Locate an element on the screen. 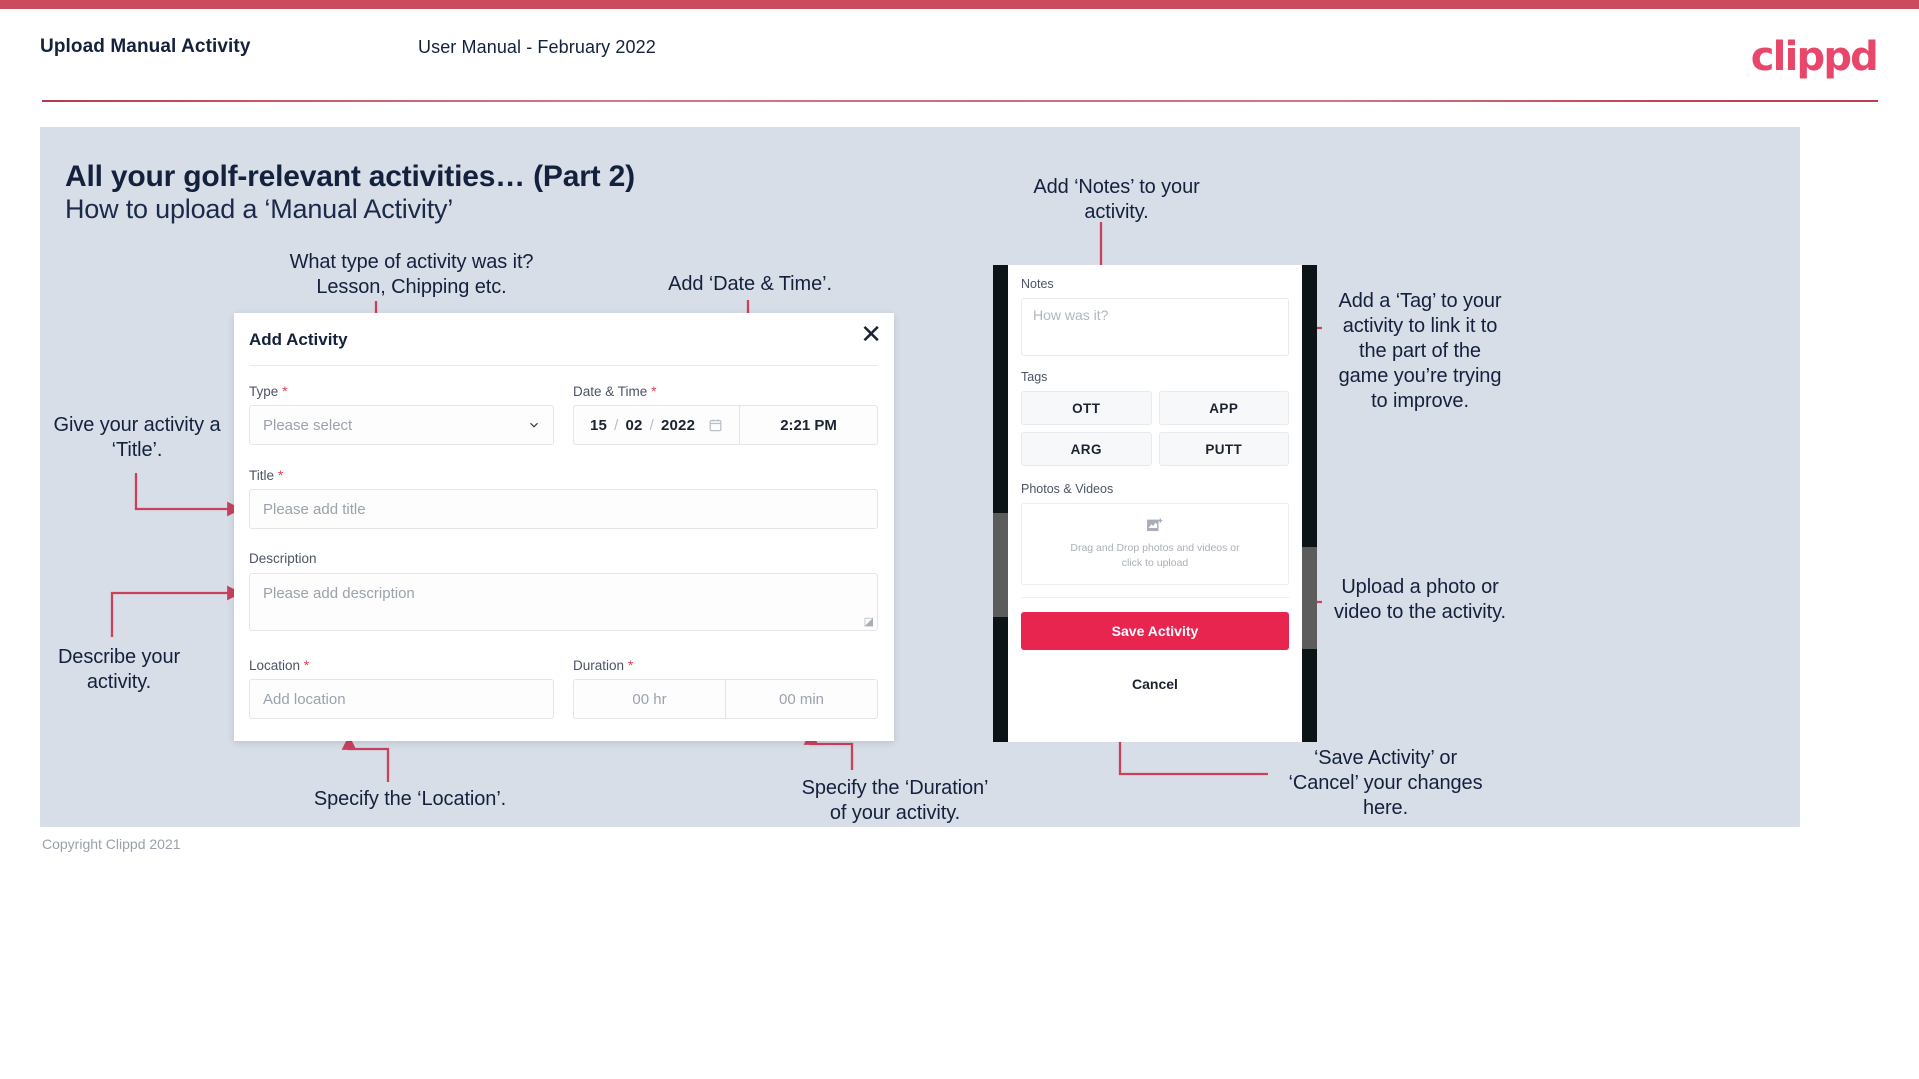  datetime-label-text: Date & Time is located at coordinates (610, 391).